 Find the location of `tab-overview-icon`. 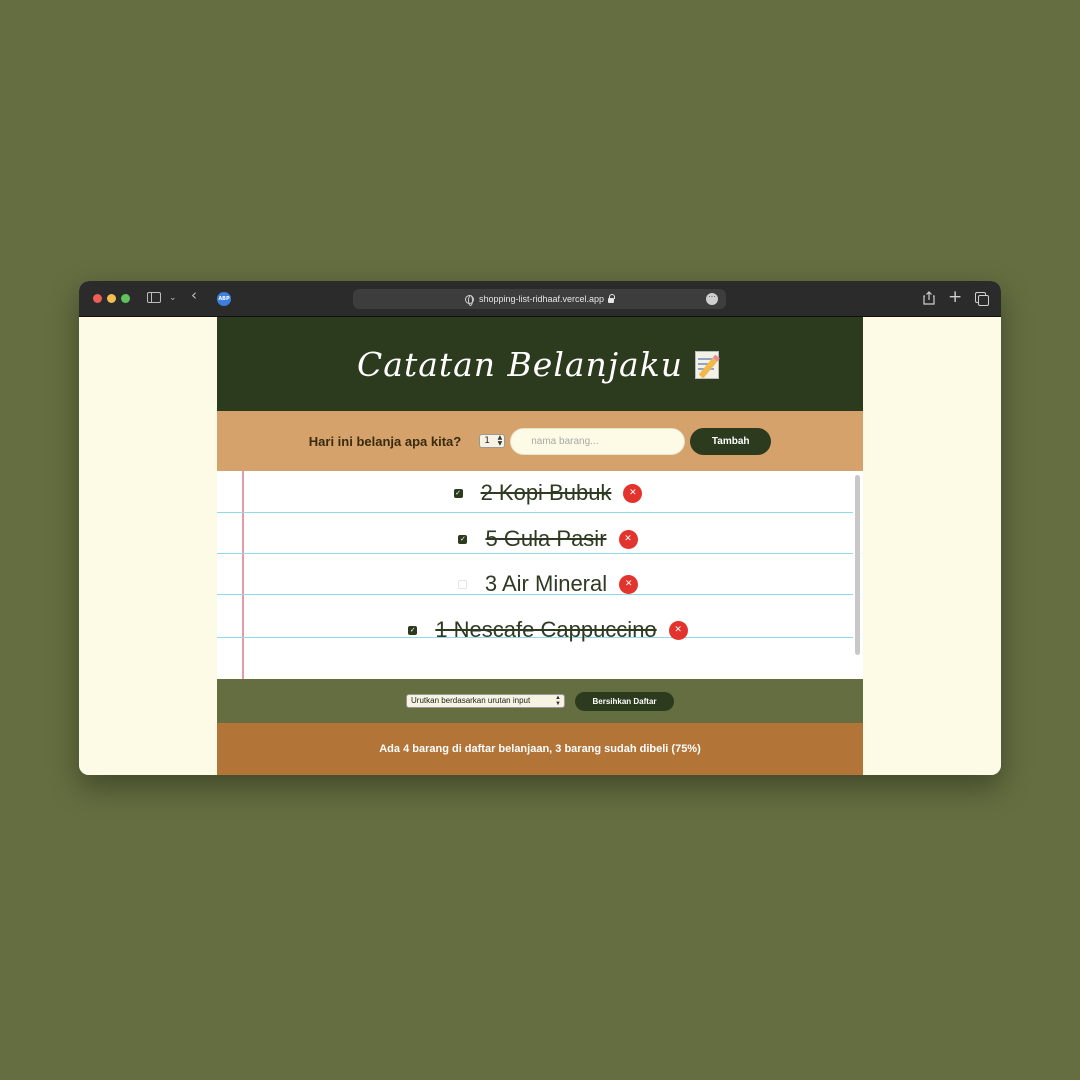

tab-overview-icon is located at coordinates (982, 299).